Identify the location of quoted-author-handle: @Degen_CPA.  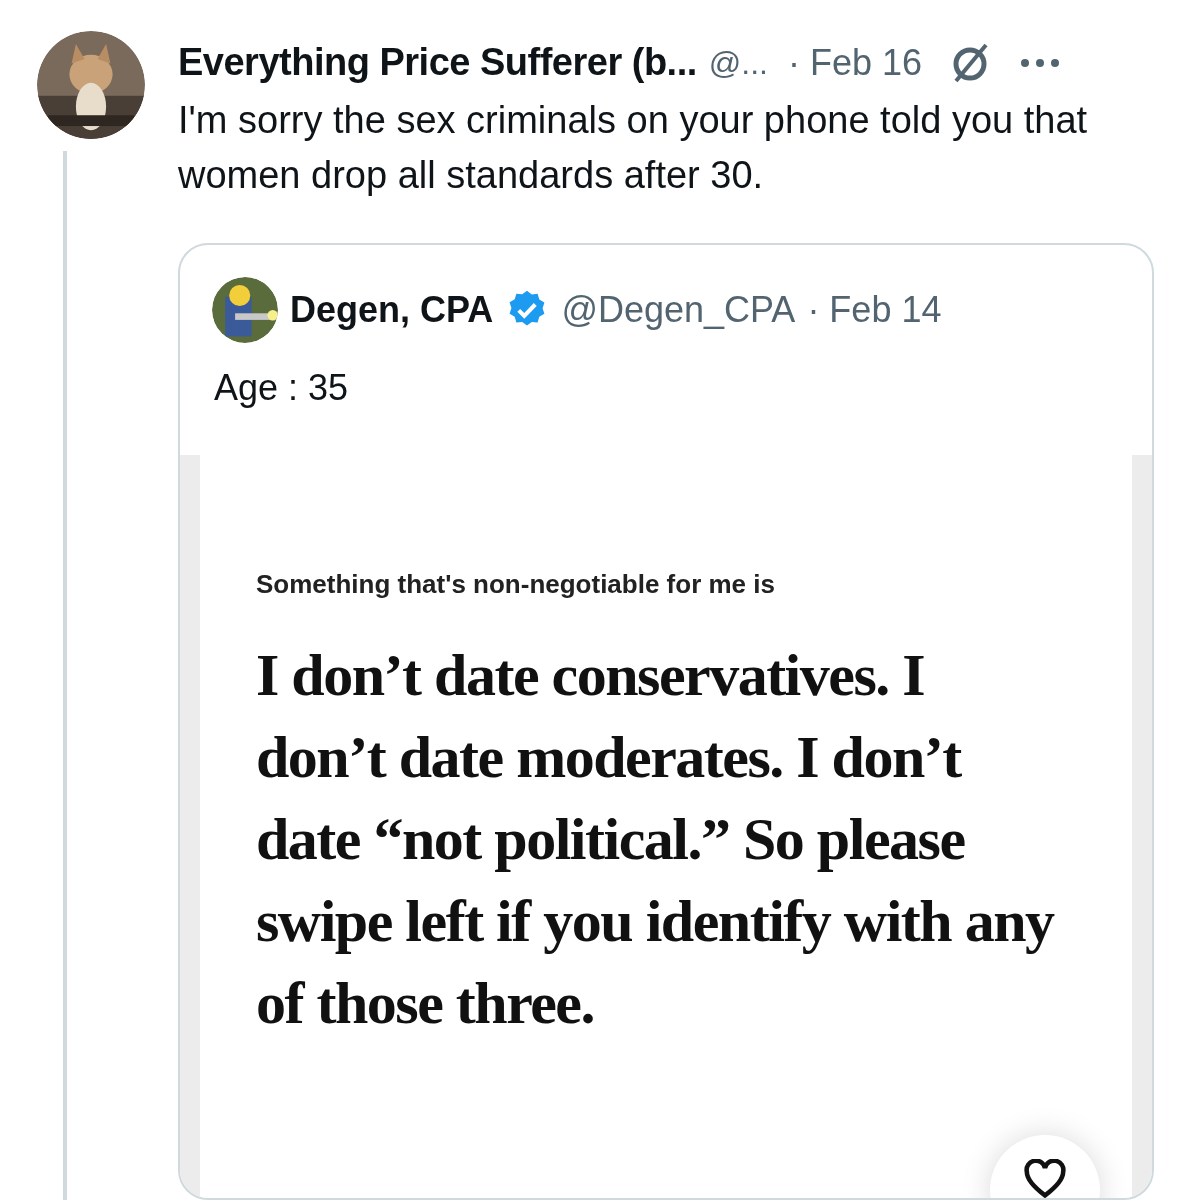
(678, 310).